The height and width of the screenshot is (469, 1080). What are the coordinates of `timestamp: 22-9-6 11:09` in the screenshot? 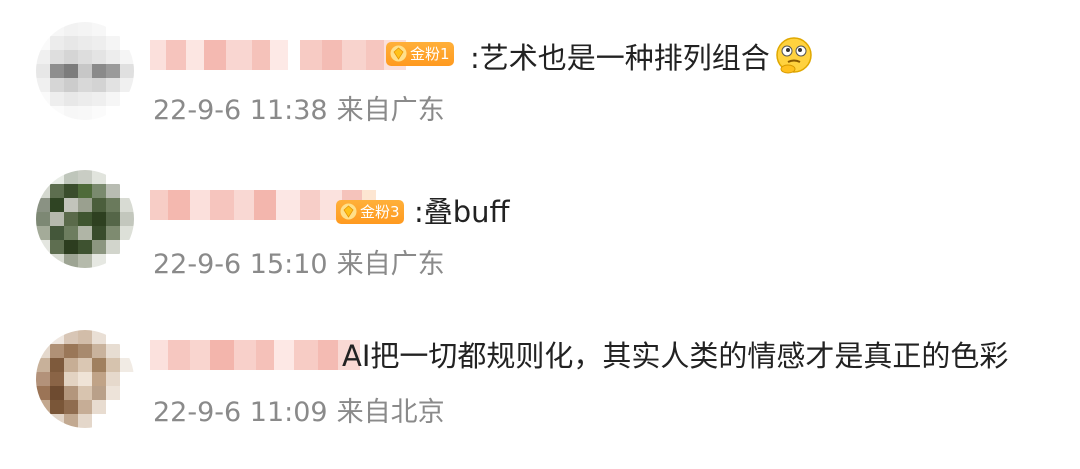 It's located at (240, 412).